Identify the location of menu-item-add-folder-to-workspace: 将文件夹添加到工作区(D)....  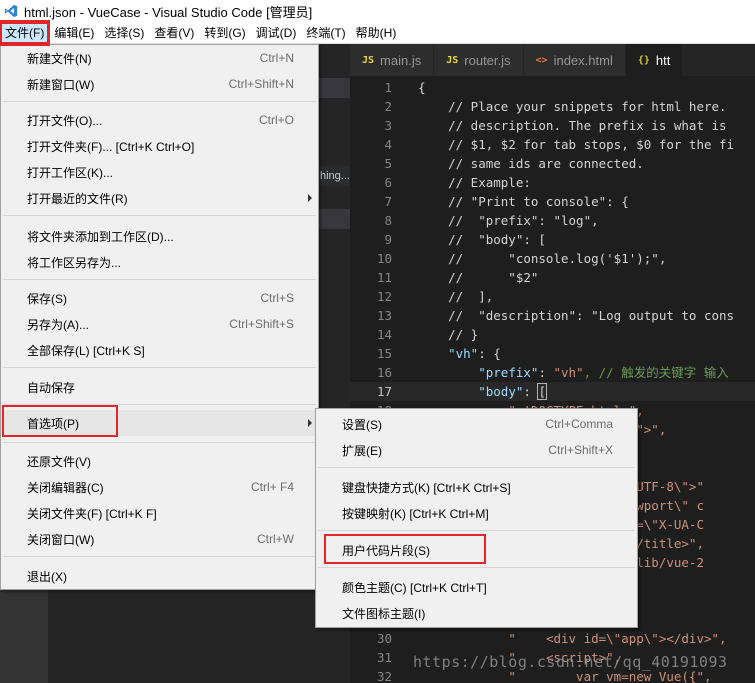
(159, 236).